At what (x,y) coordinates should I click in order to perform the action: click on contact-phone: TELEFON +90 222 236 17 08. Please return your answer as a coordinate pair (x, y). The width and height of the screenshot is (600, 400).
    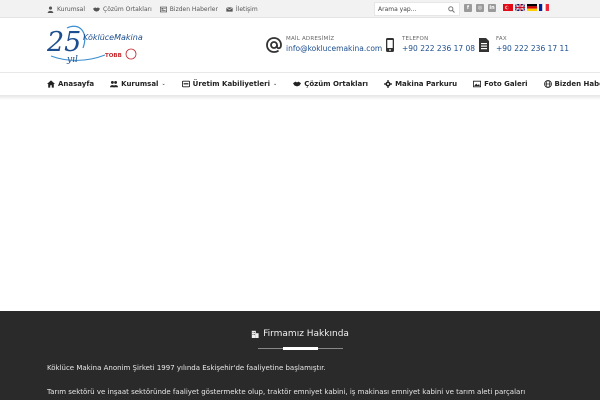
    Looking at the image, I should click on (428, 44).